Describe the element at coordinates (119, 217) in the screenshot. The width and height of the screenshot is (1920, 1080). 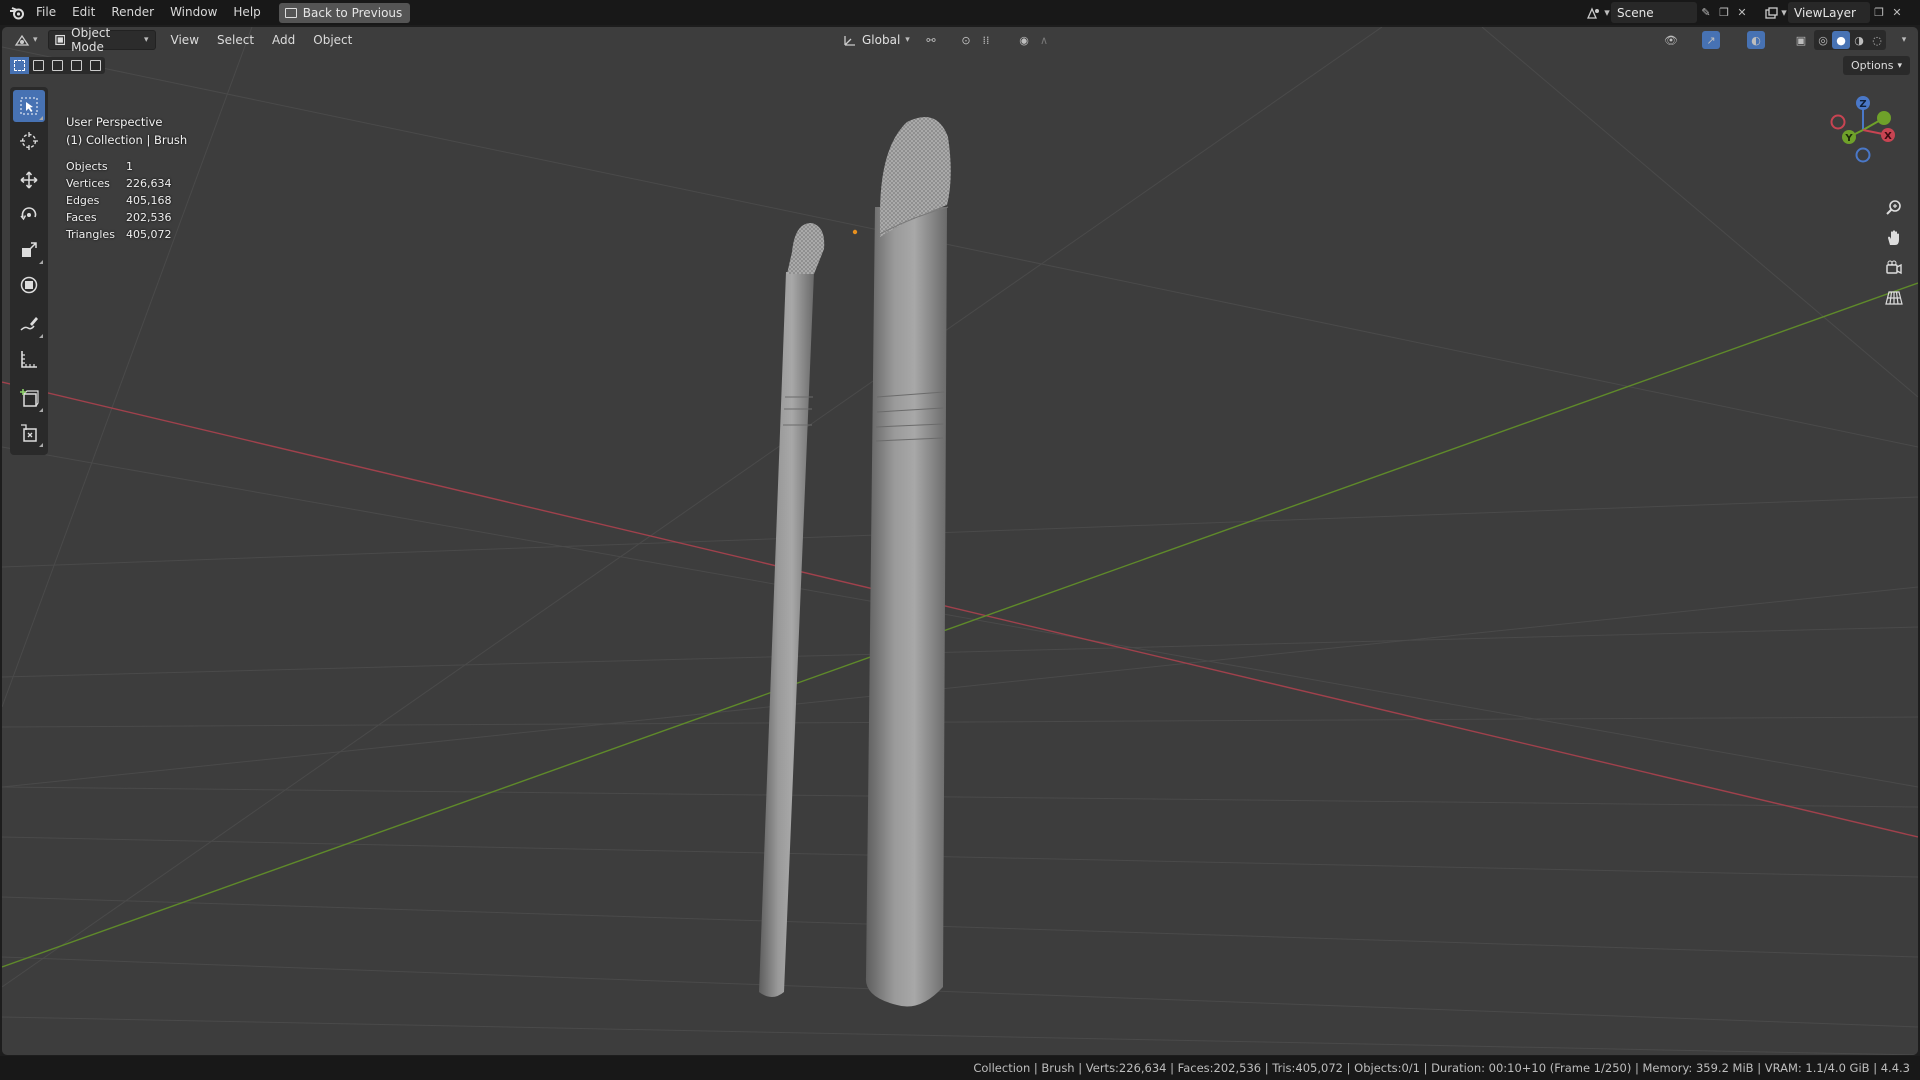
I see `stats-row: Faces 202,536` at that location.